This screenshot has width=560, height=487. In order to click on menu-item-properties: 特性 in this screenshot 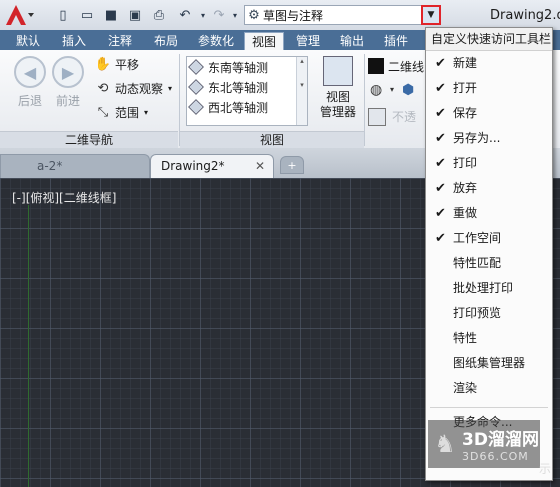, I will do `click(489, 338)`.